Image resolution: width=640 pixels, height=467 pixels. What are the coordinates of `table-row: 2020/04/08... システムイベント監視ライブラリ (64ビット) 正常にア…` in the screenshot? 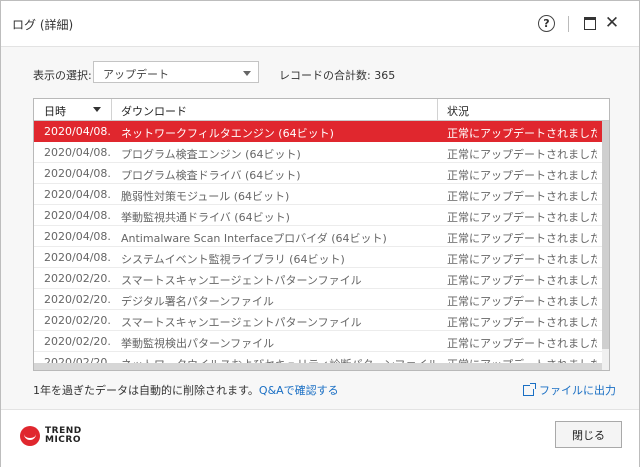 It's located at (318, 257).